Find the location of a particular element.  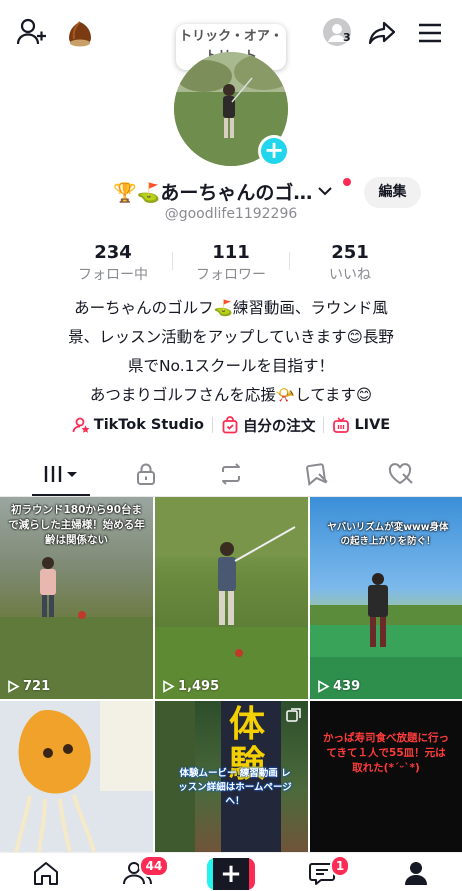

chestnut-button is located at coordinates (80, 34).